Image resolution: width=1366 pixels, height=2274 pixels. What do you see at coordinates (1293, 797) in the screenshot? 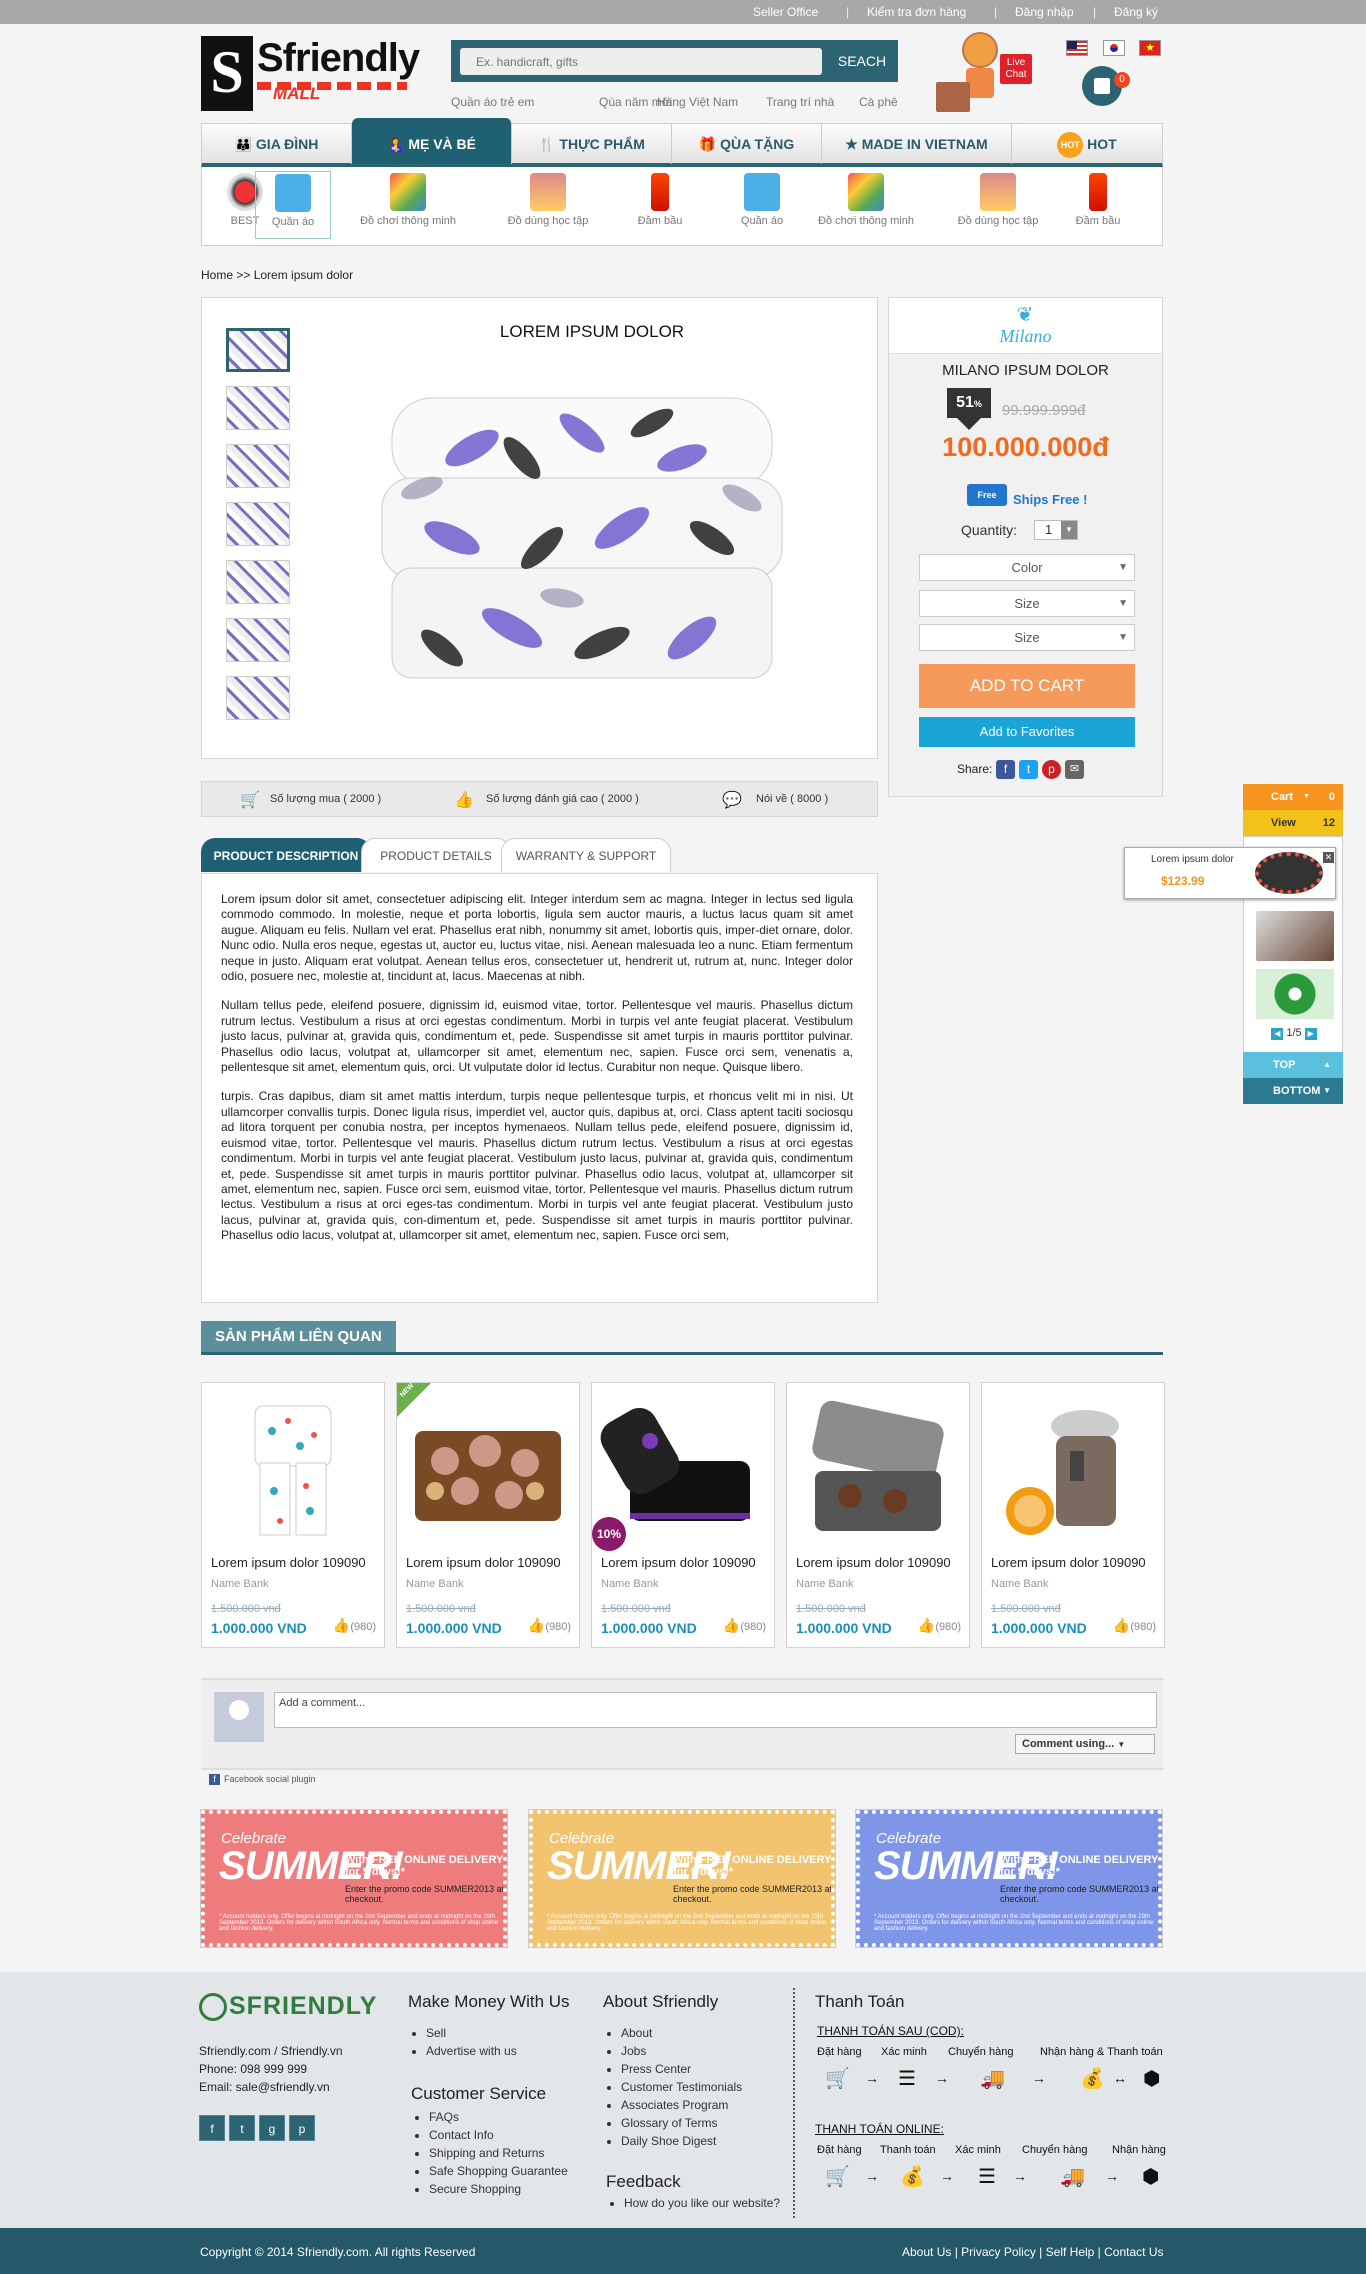
I see `sidebar-cart: Cart ▼ 0` at bounding box center [1293, 797].